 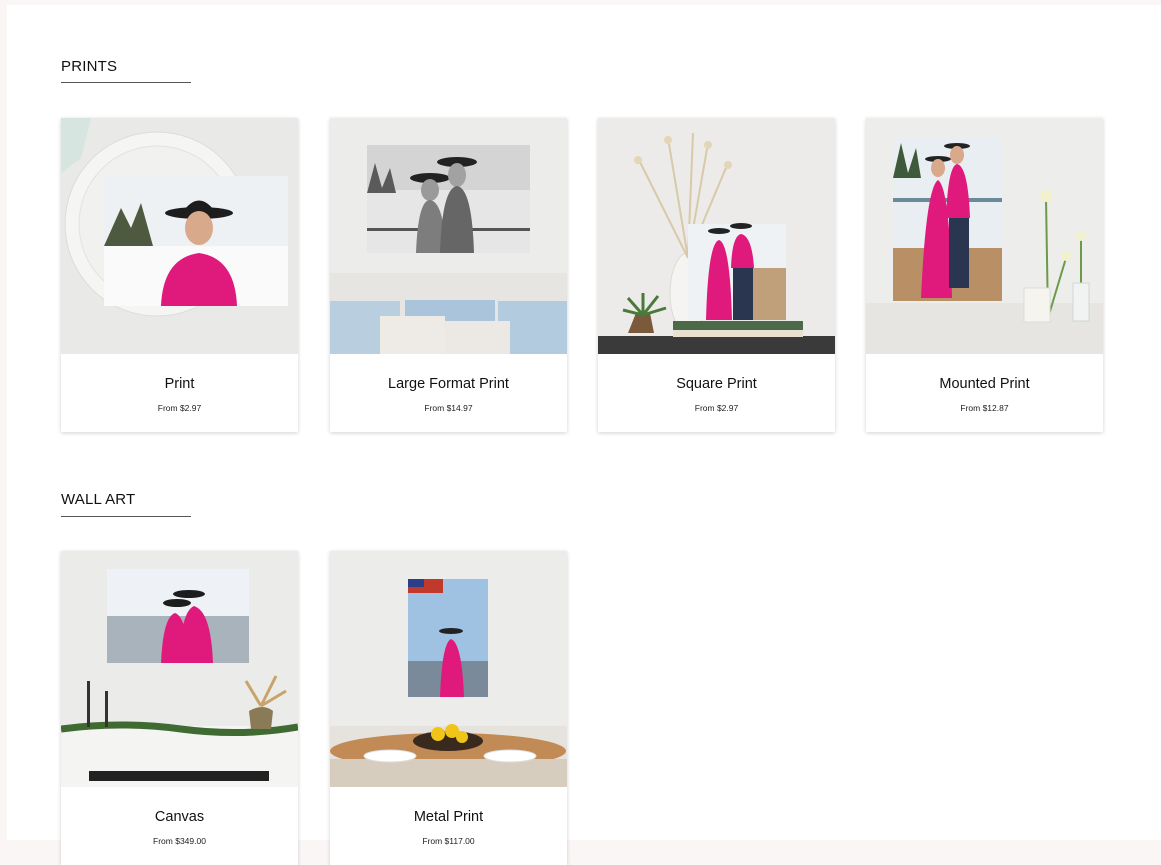 What do you see at coordinates (984, 236) in the screenshot?
I see `product-image-mounted-print` at bounding box center [984, 236].